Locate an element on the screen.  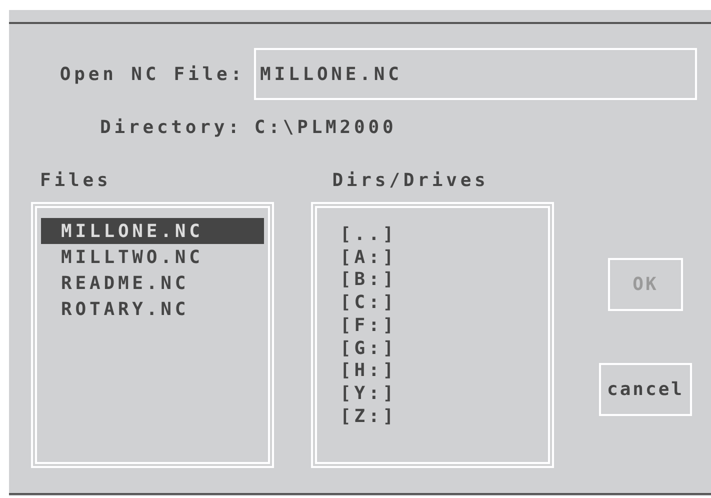
file-name-field: MILLONE.NC is located at coordinates (475, 74).